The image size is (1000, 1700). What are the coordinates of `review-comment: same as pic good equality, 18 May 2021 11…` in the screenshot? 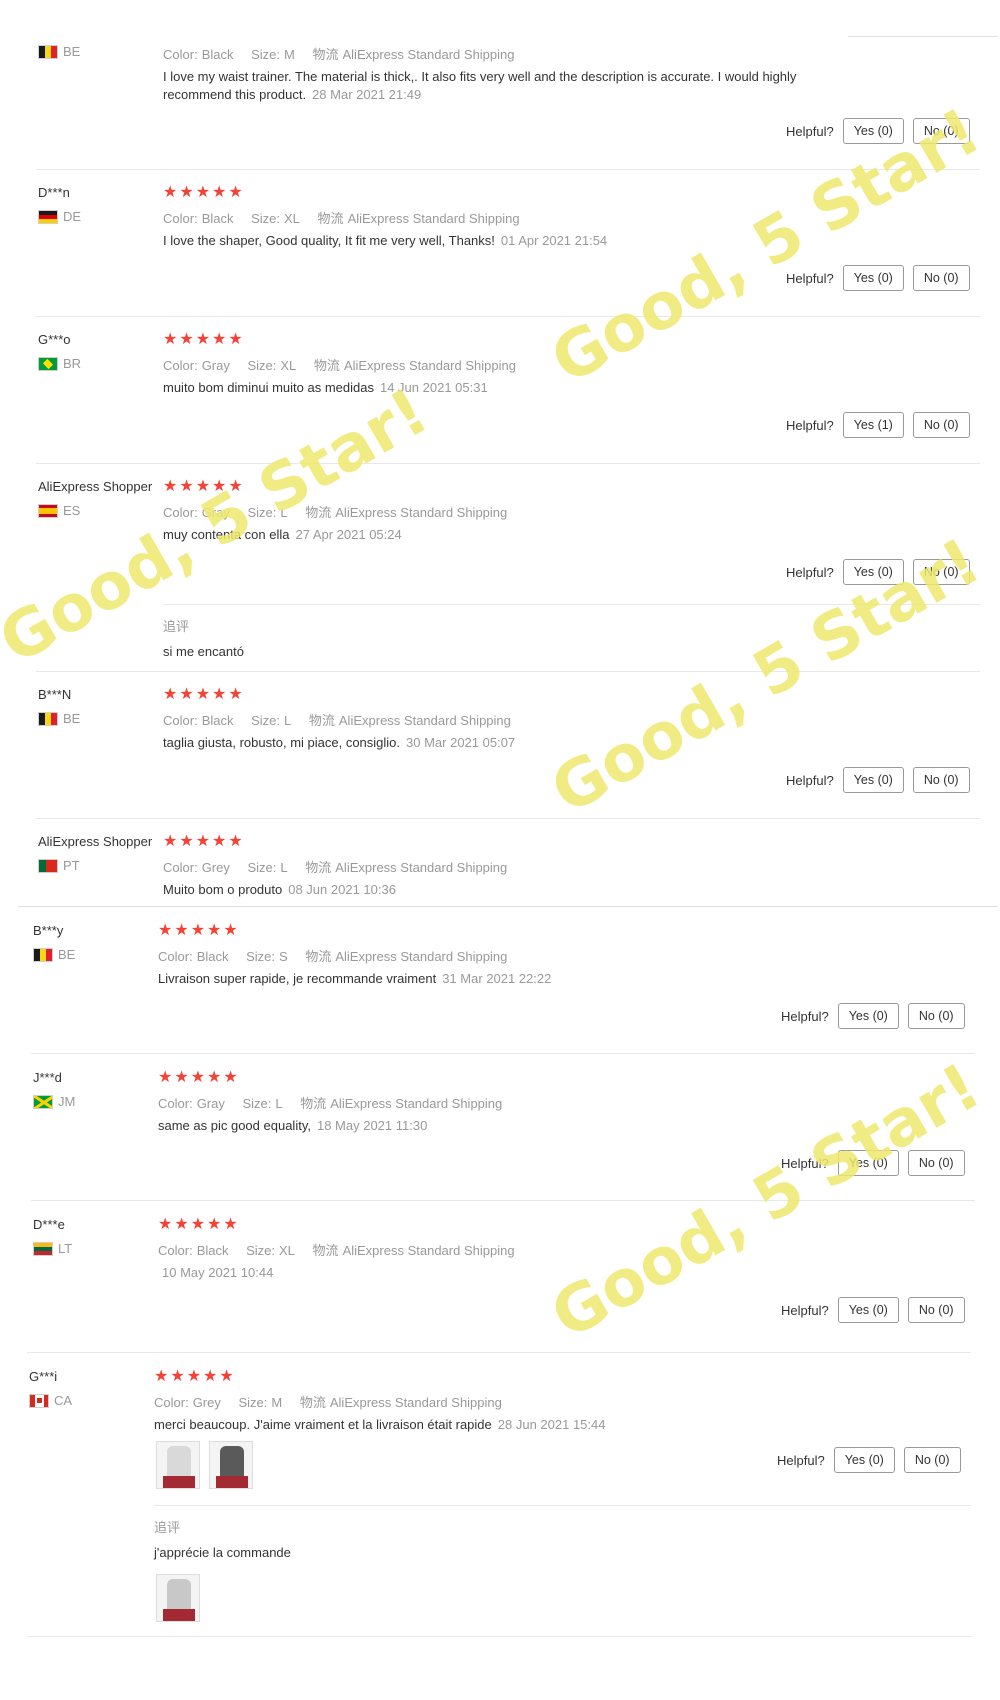 It's located at (498, 1126).